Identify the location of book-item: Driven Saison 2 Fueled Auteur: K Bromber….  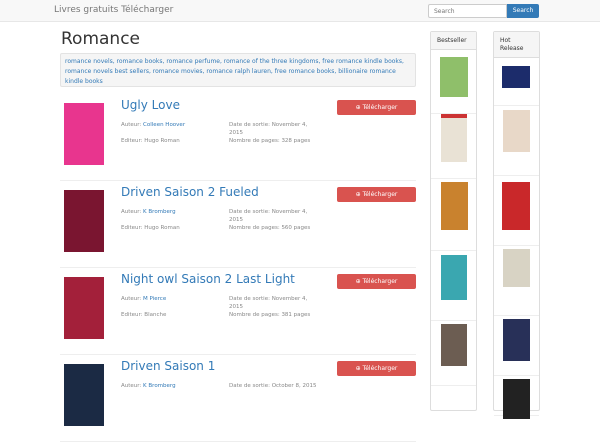
(238, 225).